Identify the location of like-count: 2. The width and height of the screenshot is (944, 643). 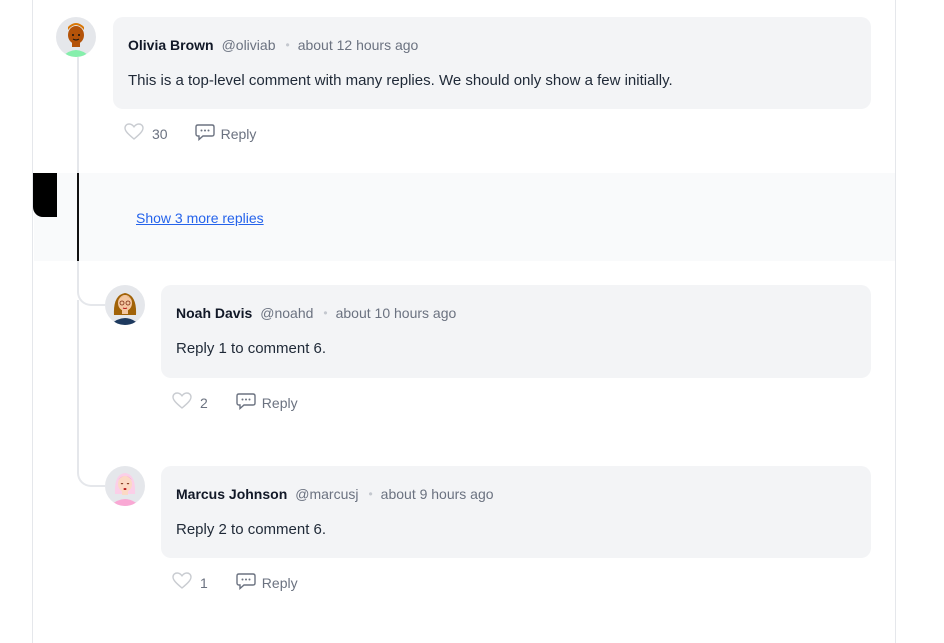
(204, 402).